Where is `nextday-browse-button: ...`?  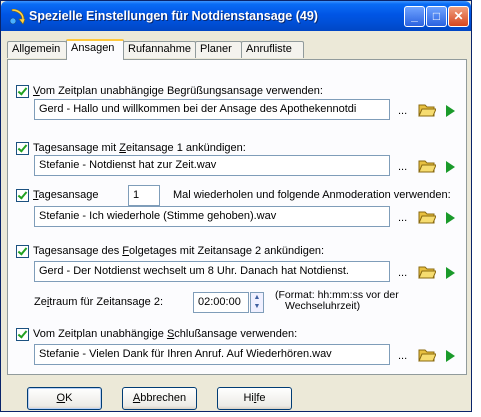 nextday-browse-button: ... is located at coordinates (402, 273).